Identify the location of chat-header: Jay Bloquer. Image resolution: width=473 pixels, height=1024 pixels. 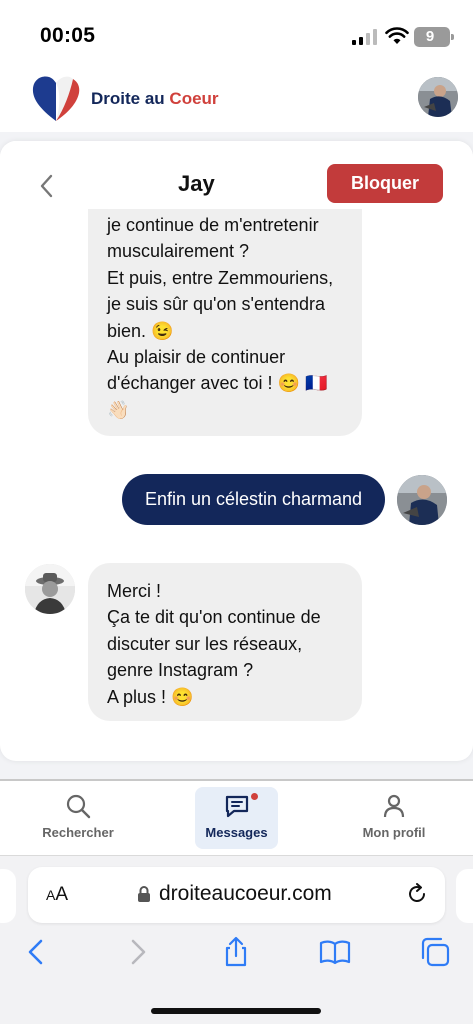
(236, 175).